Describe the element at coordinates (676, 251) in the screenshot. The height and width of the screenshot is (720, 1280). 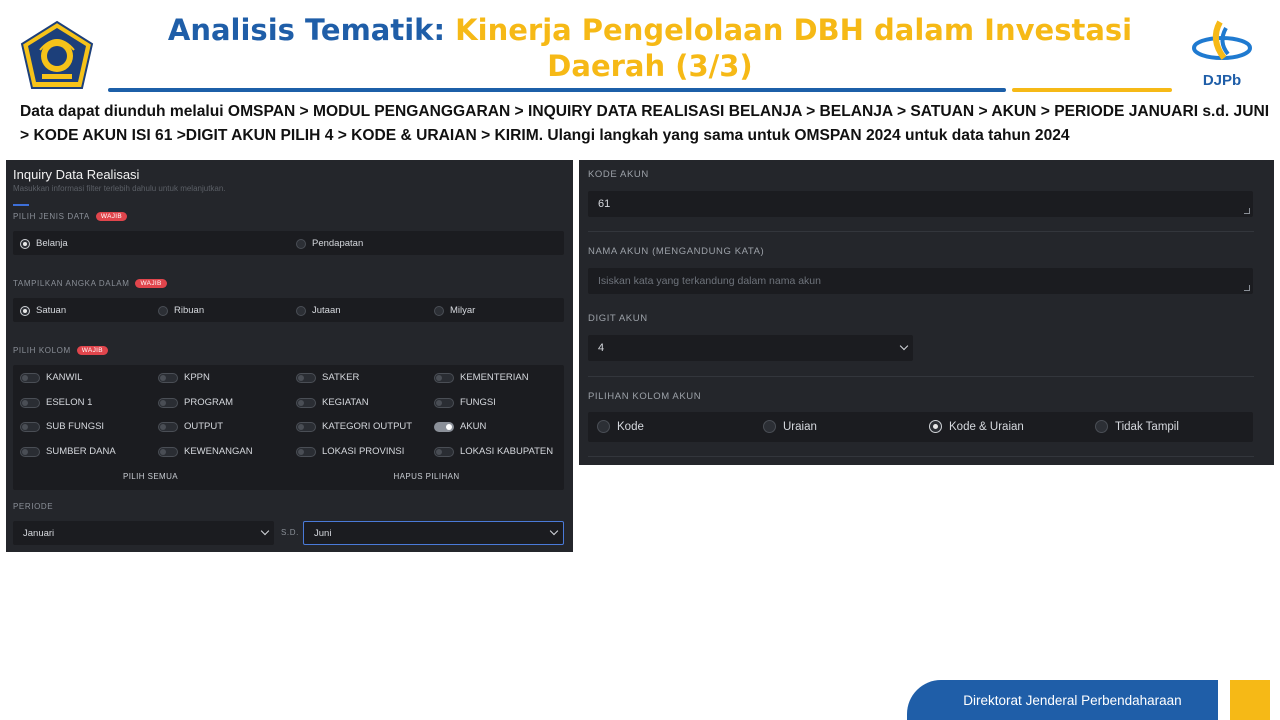
I see `nama-akun-label: NAMA AKUN (MENGANDUNG KATA)` at that location.